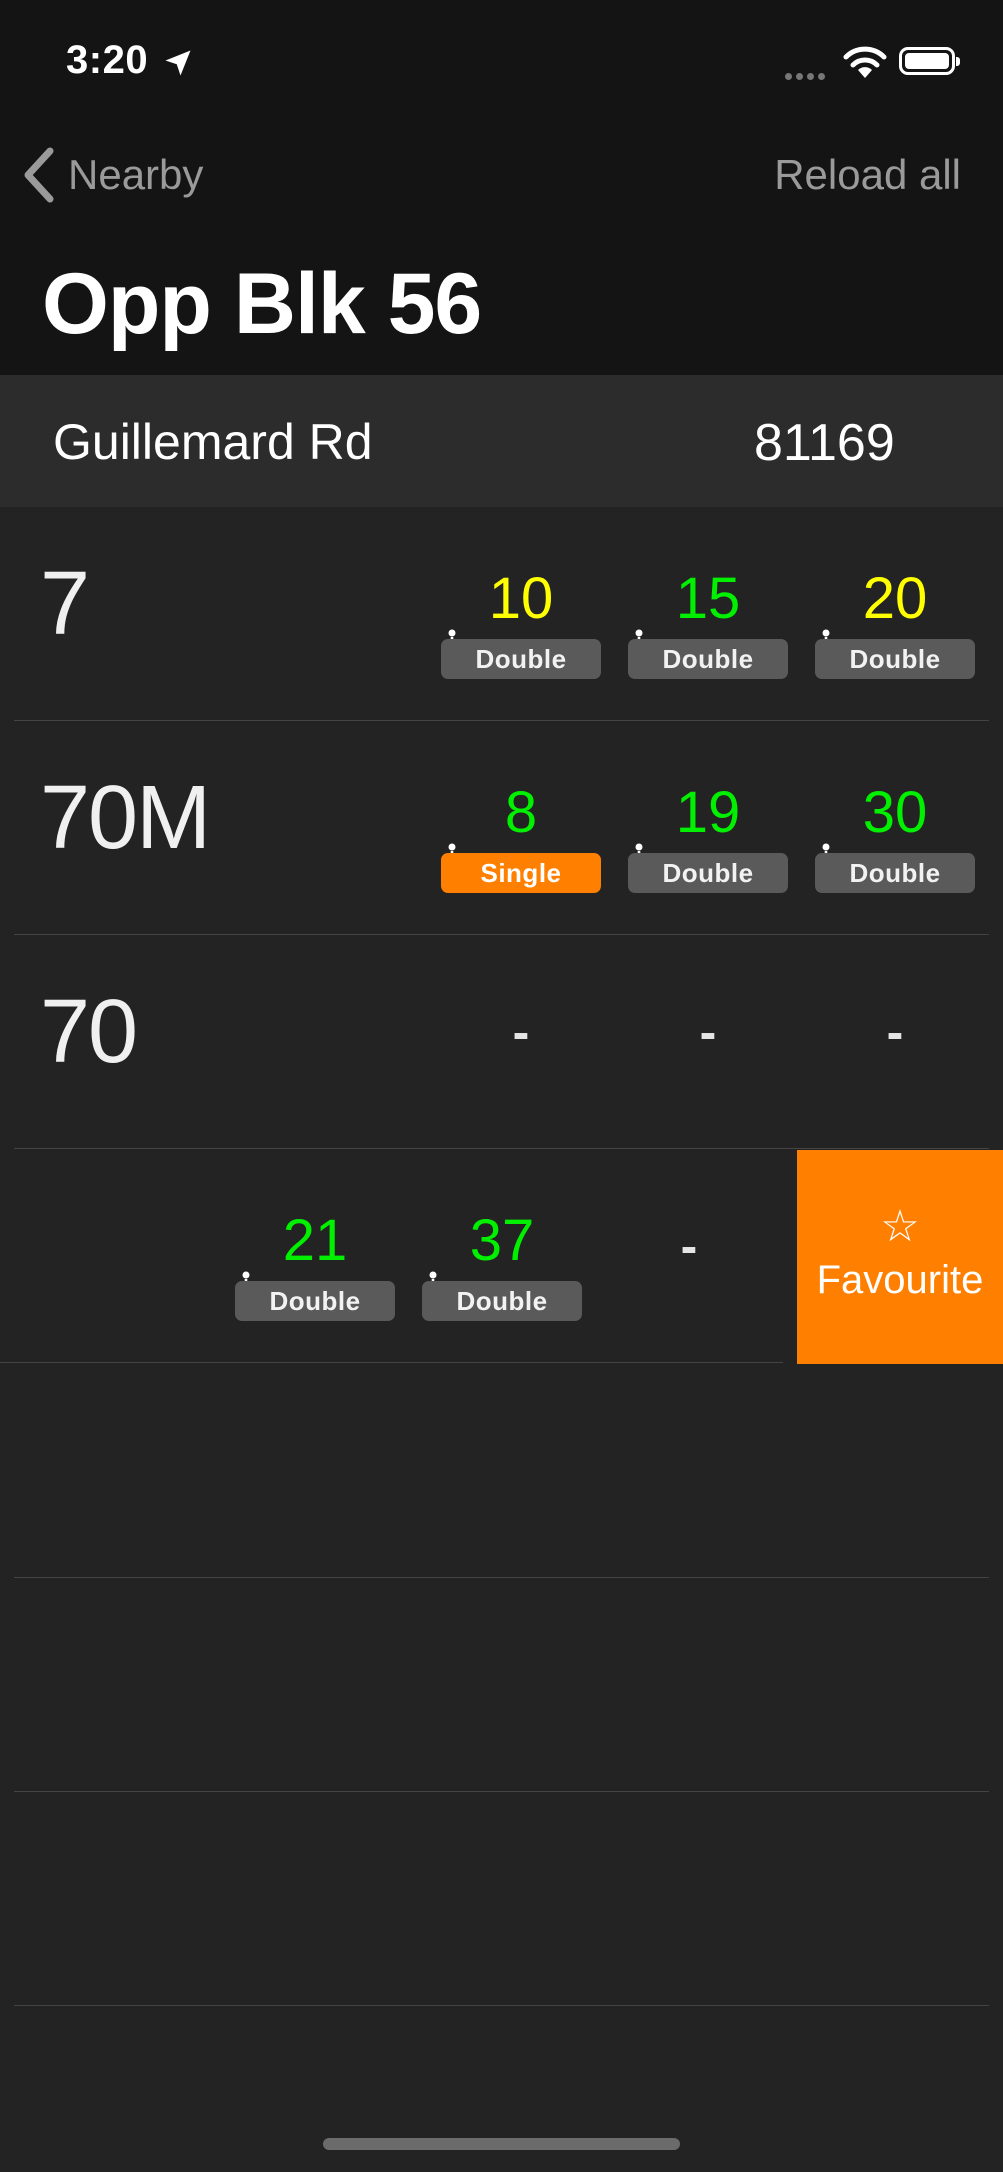 The image size is (1003, 2172). I want to click on arrival-minutes: 15, so click(708, 598).